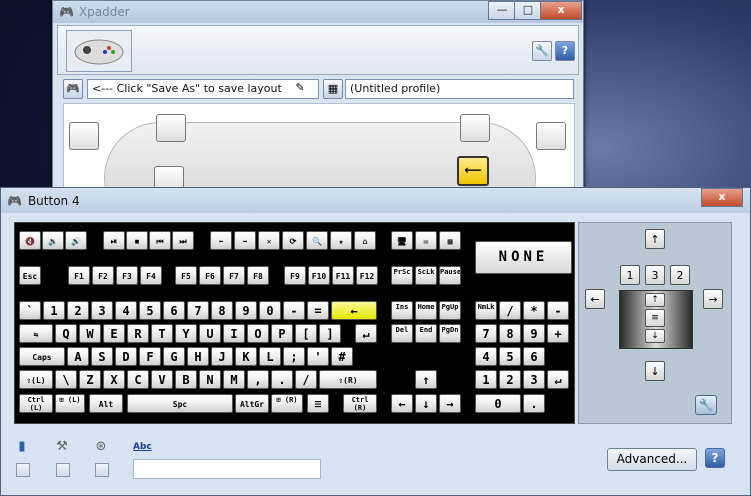 Image resolution: width=751 pixels, height=496 pixels. Describe the element at coordinates (137, 240) in the screenshot. I see `media-key: ⏹` at that location.